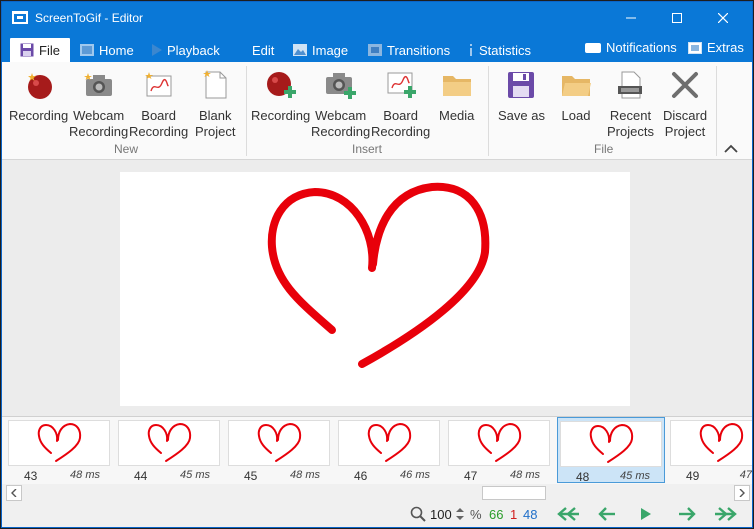 The image size is (754, 529). I want to click on tab-transitions: Transitions, so click(409, 50).